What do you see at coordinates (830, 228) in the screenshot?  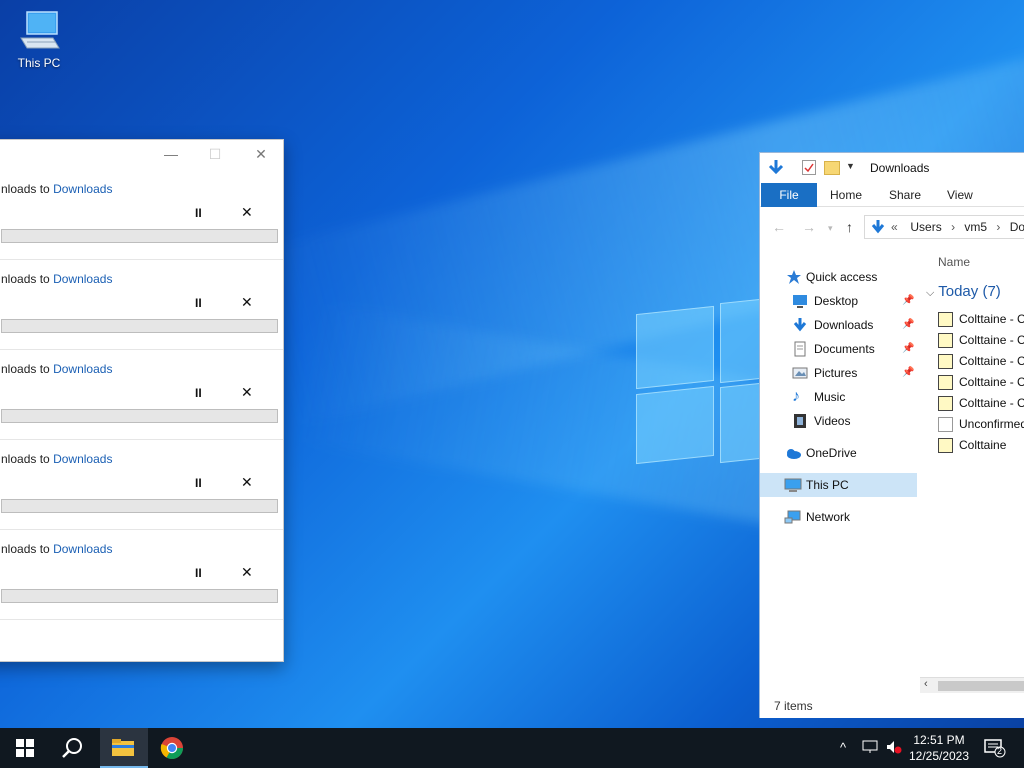 I see `recent-locations-icon: ▾` at bounding box center [830, 228].